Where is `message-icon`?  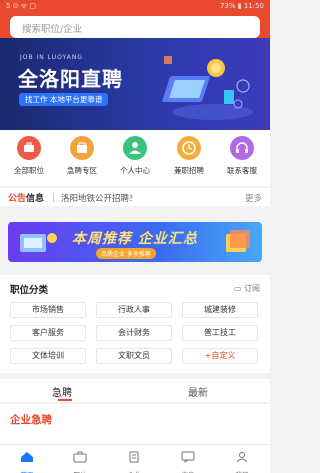 message-icon is located at coordinates (188, 457).